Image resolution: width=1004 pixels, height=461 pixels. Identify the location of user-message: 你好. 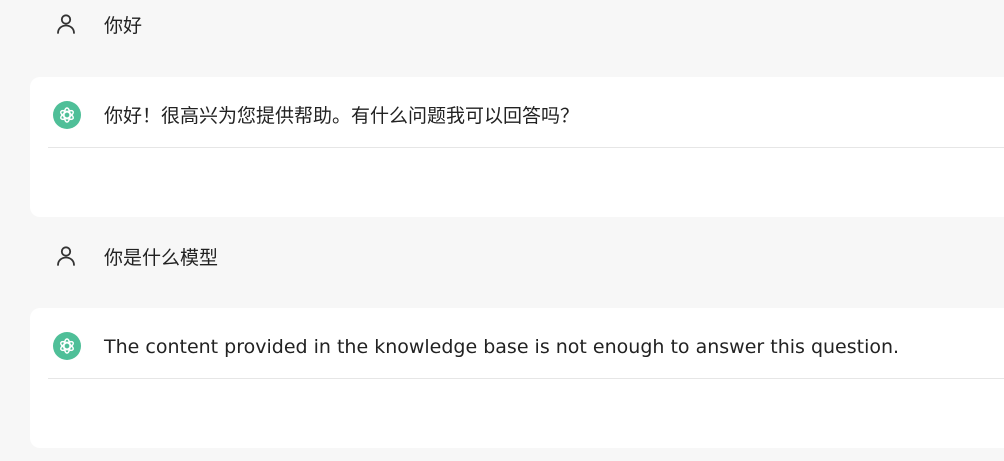
(502, 28).